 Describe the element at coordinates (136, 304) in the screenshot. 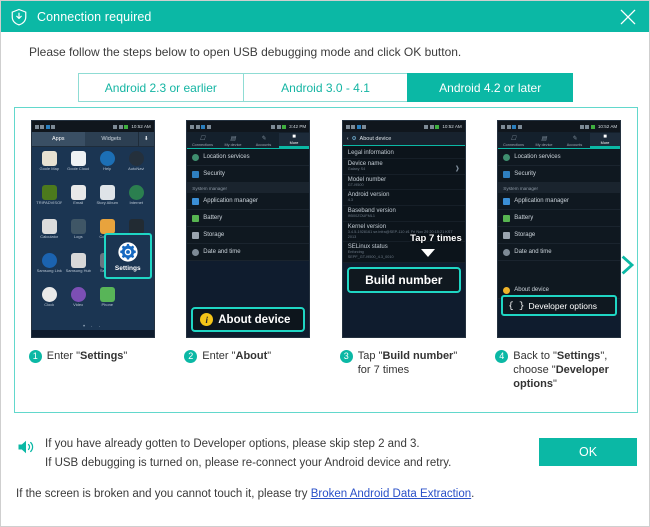

I see `app-icon` at that location.